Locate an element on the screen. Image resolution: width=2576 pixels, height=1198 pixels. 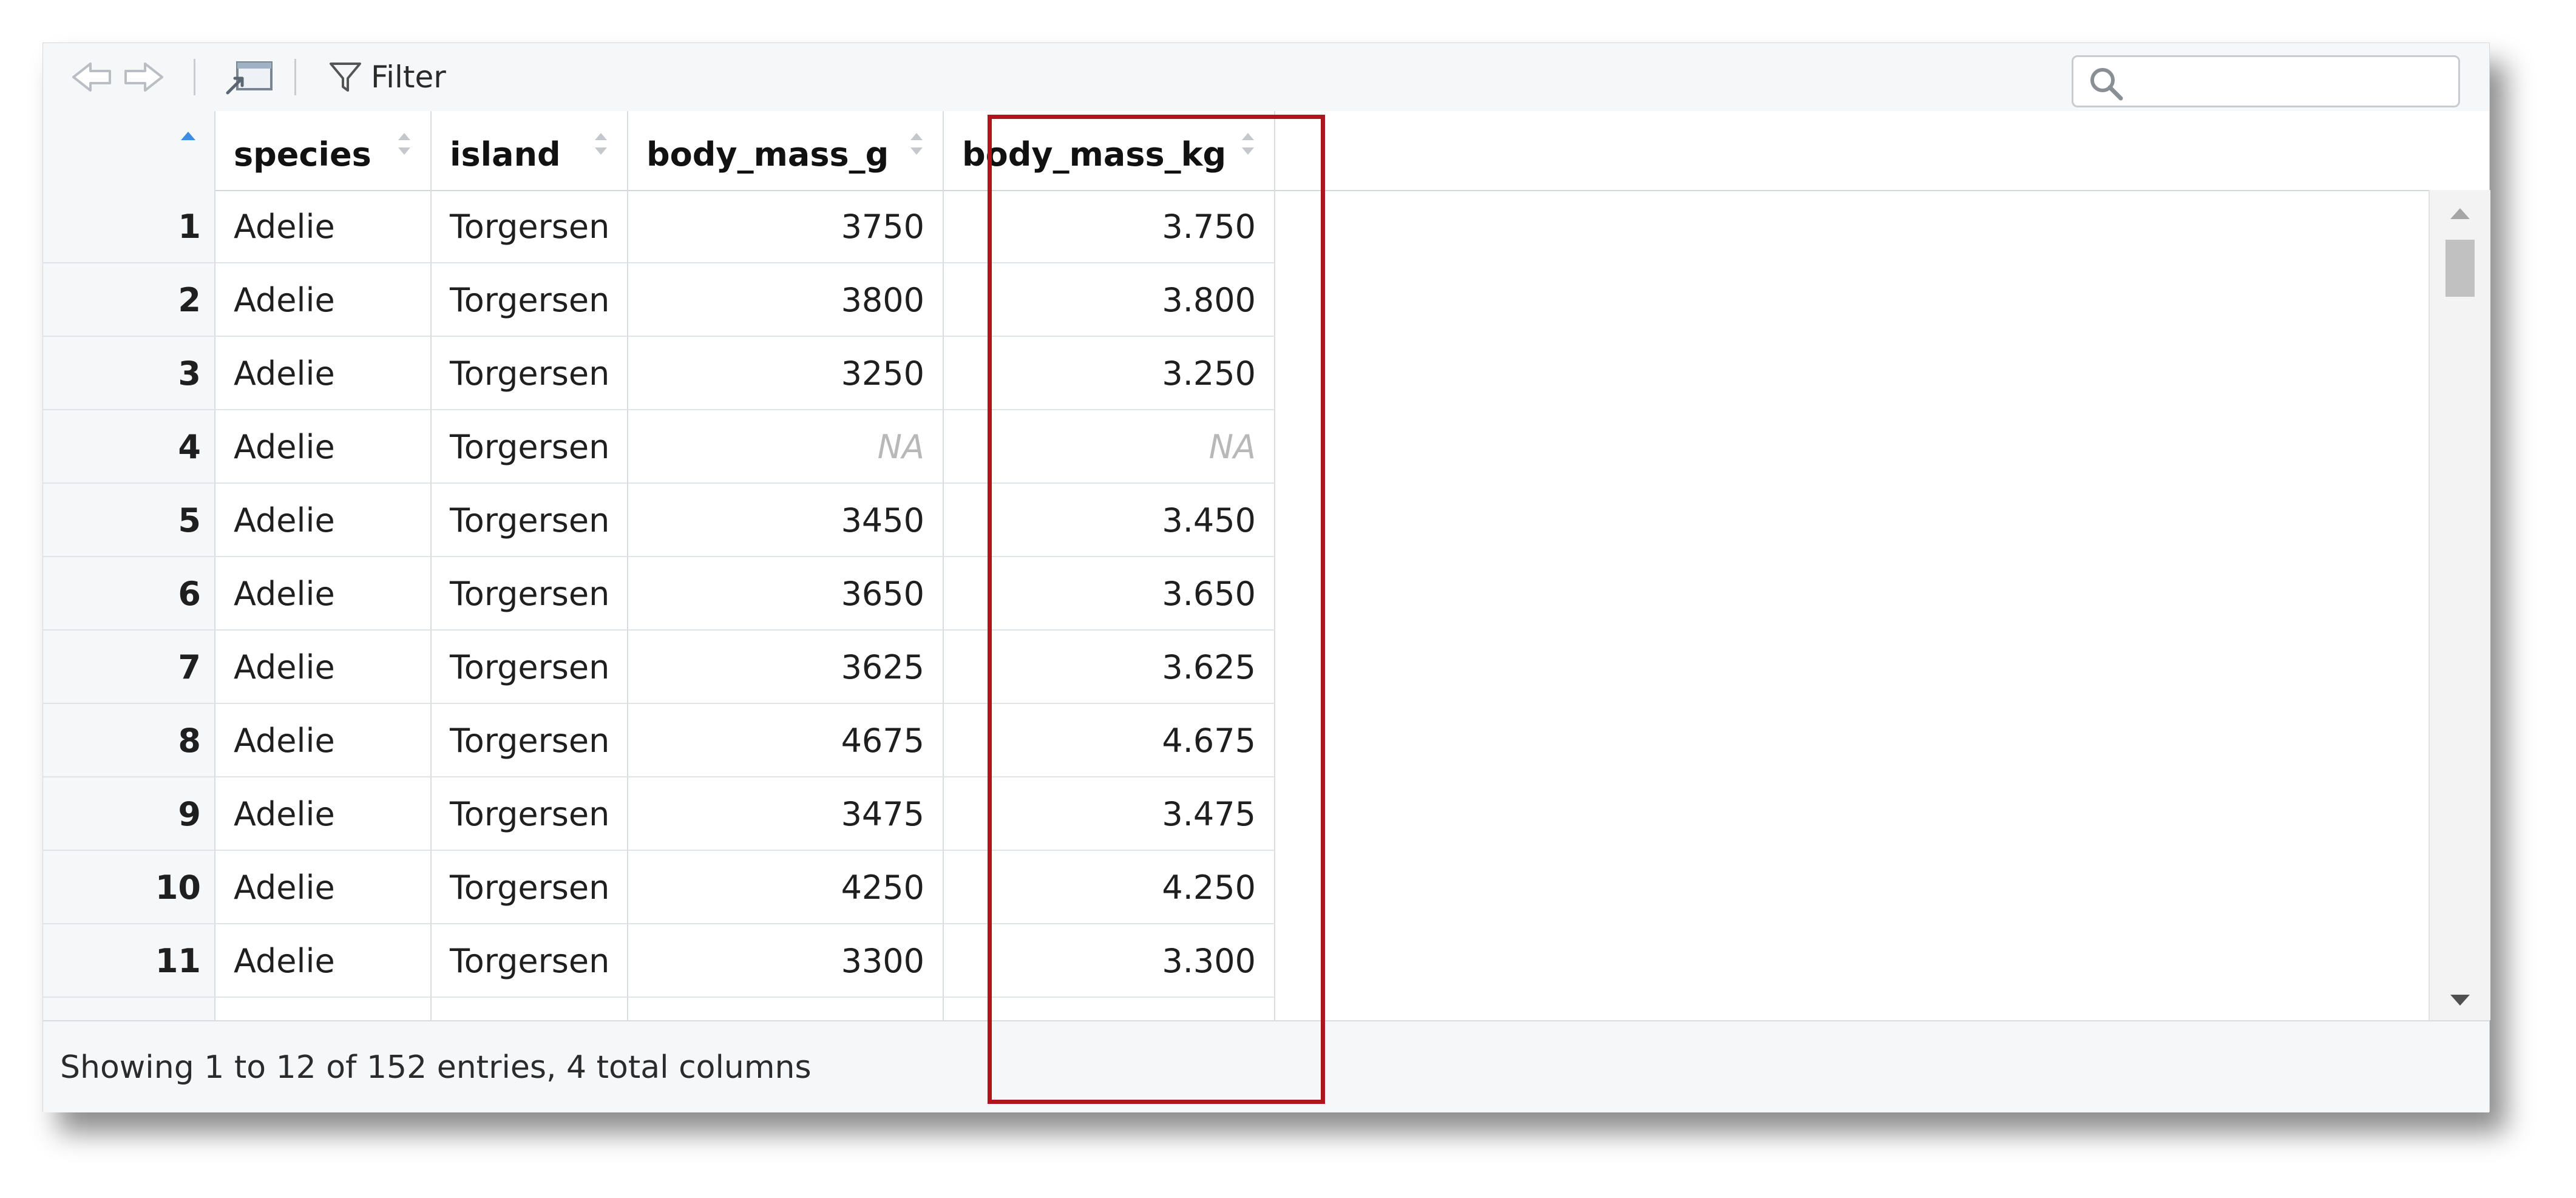
table-row: 6 Adelie Torgersen 3650 3.650 is located at coordinates (659, 594).